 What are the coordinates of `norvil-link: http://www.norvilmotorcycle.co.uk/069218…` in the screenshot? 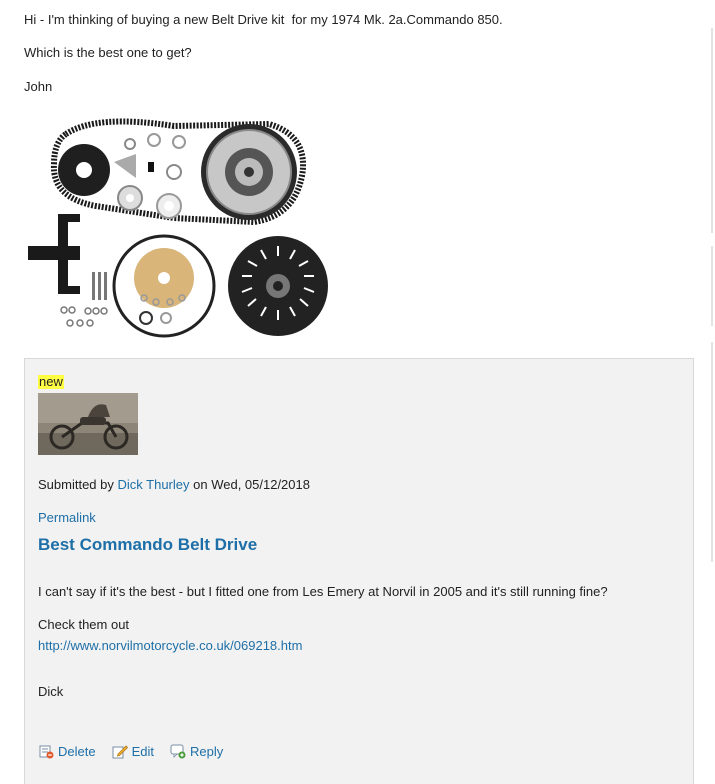 It's located at (170, 645).